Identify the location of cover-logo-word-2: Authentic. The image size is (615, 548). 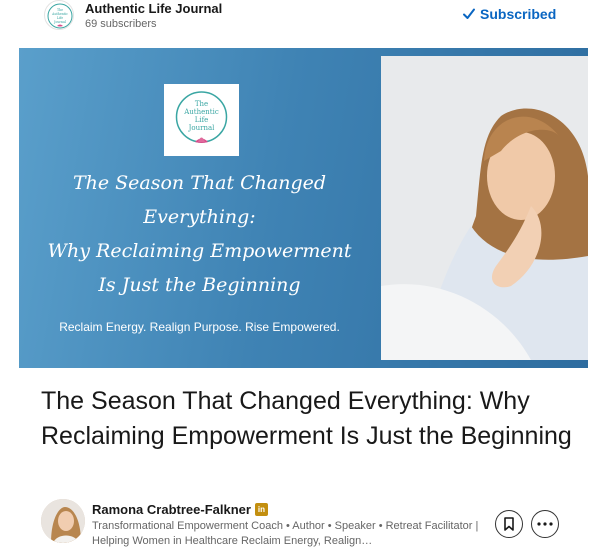
(201, 112).